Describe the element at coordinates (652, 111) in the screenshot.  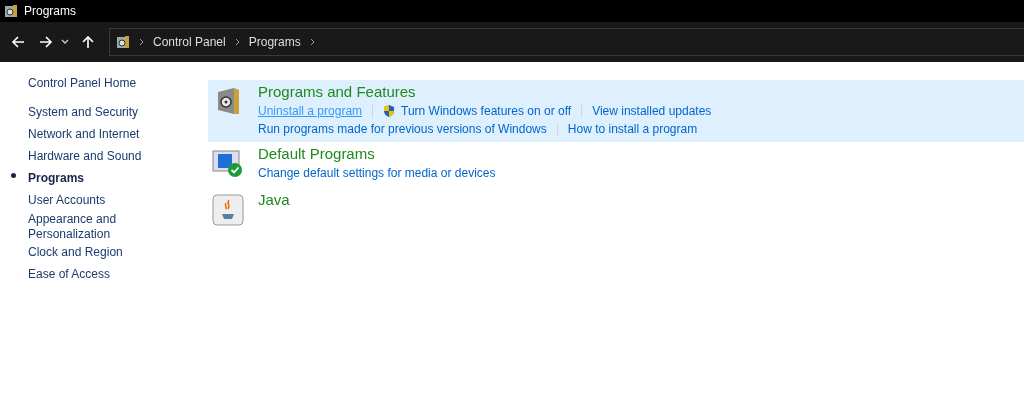
I see `link: View installed updates` at that location.